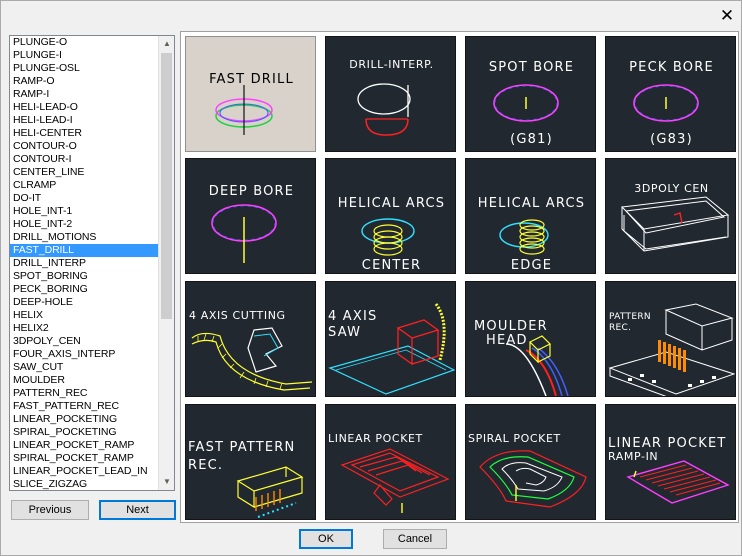  What do you see at coordinates (530, 216) in the screenshot?
I see `tile-helical-arcs-edge: HELICAL ARCS EDGE` at bounding box center [530, 216].